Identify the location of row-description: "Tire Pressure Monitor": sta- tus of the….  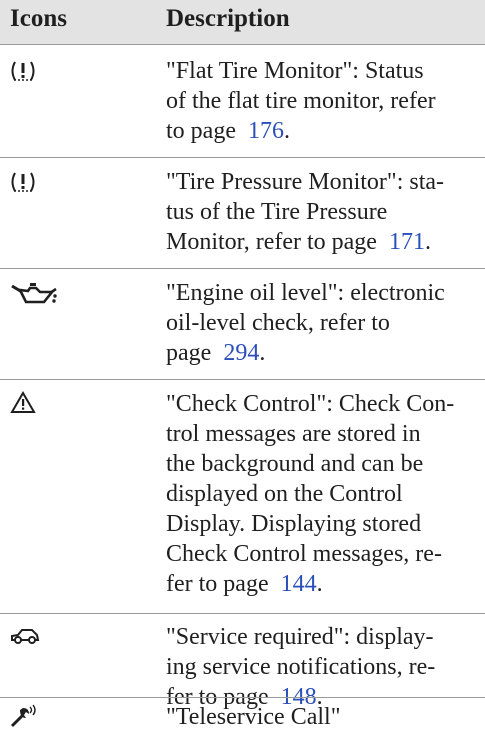
(318, 212).